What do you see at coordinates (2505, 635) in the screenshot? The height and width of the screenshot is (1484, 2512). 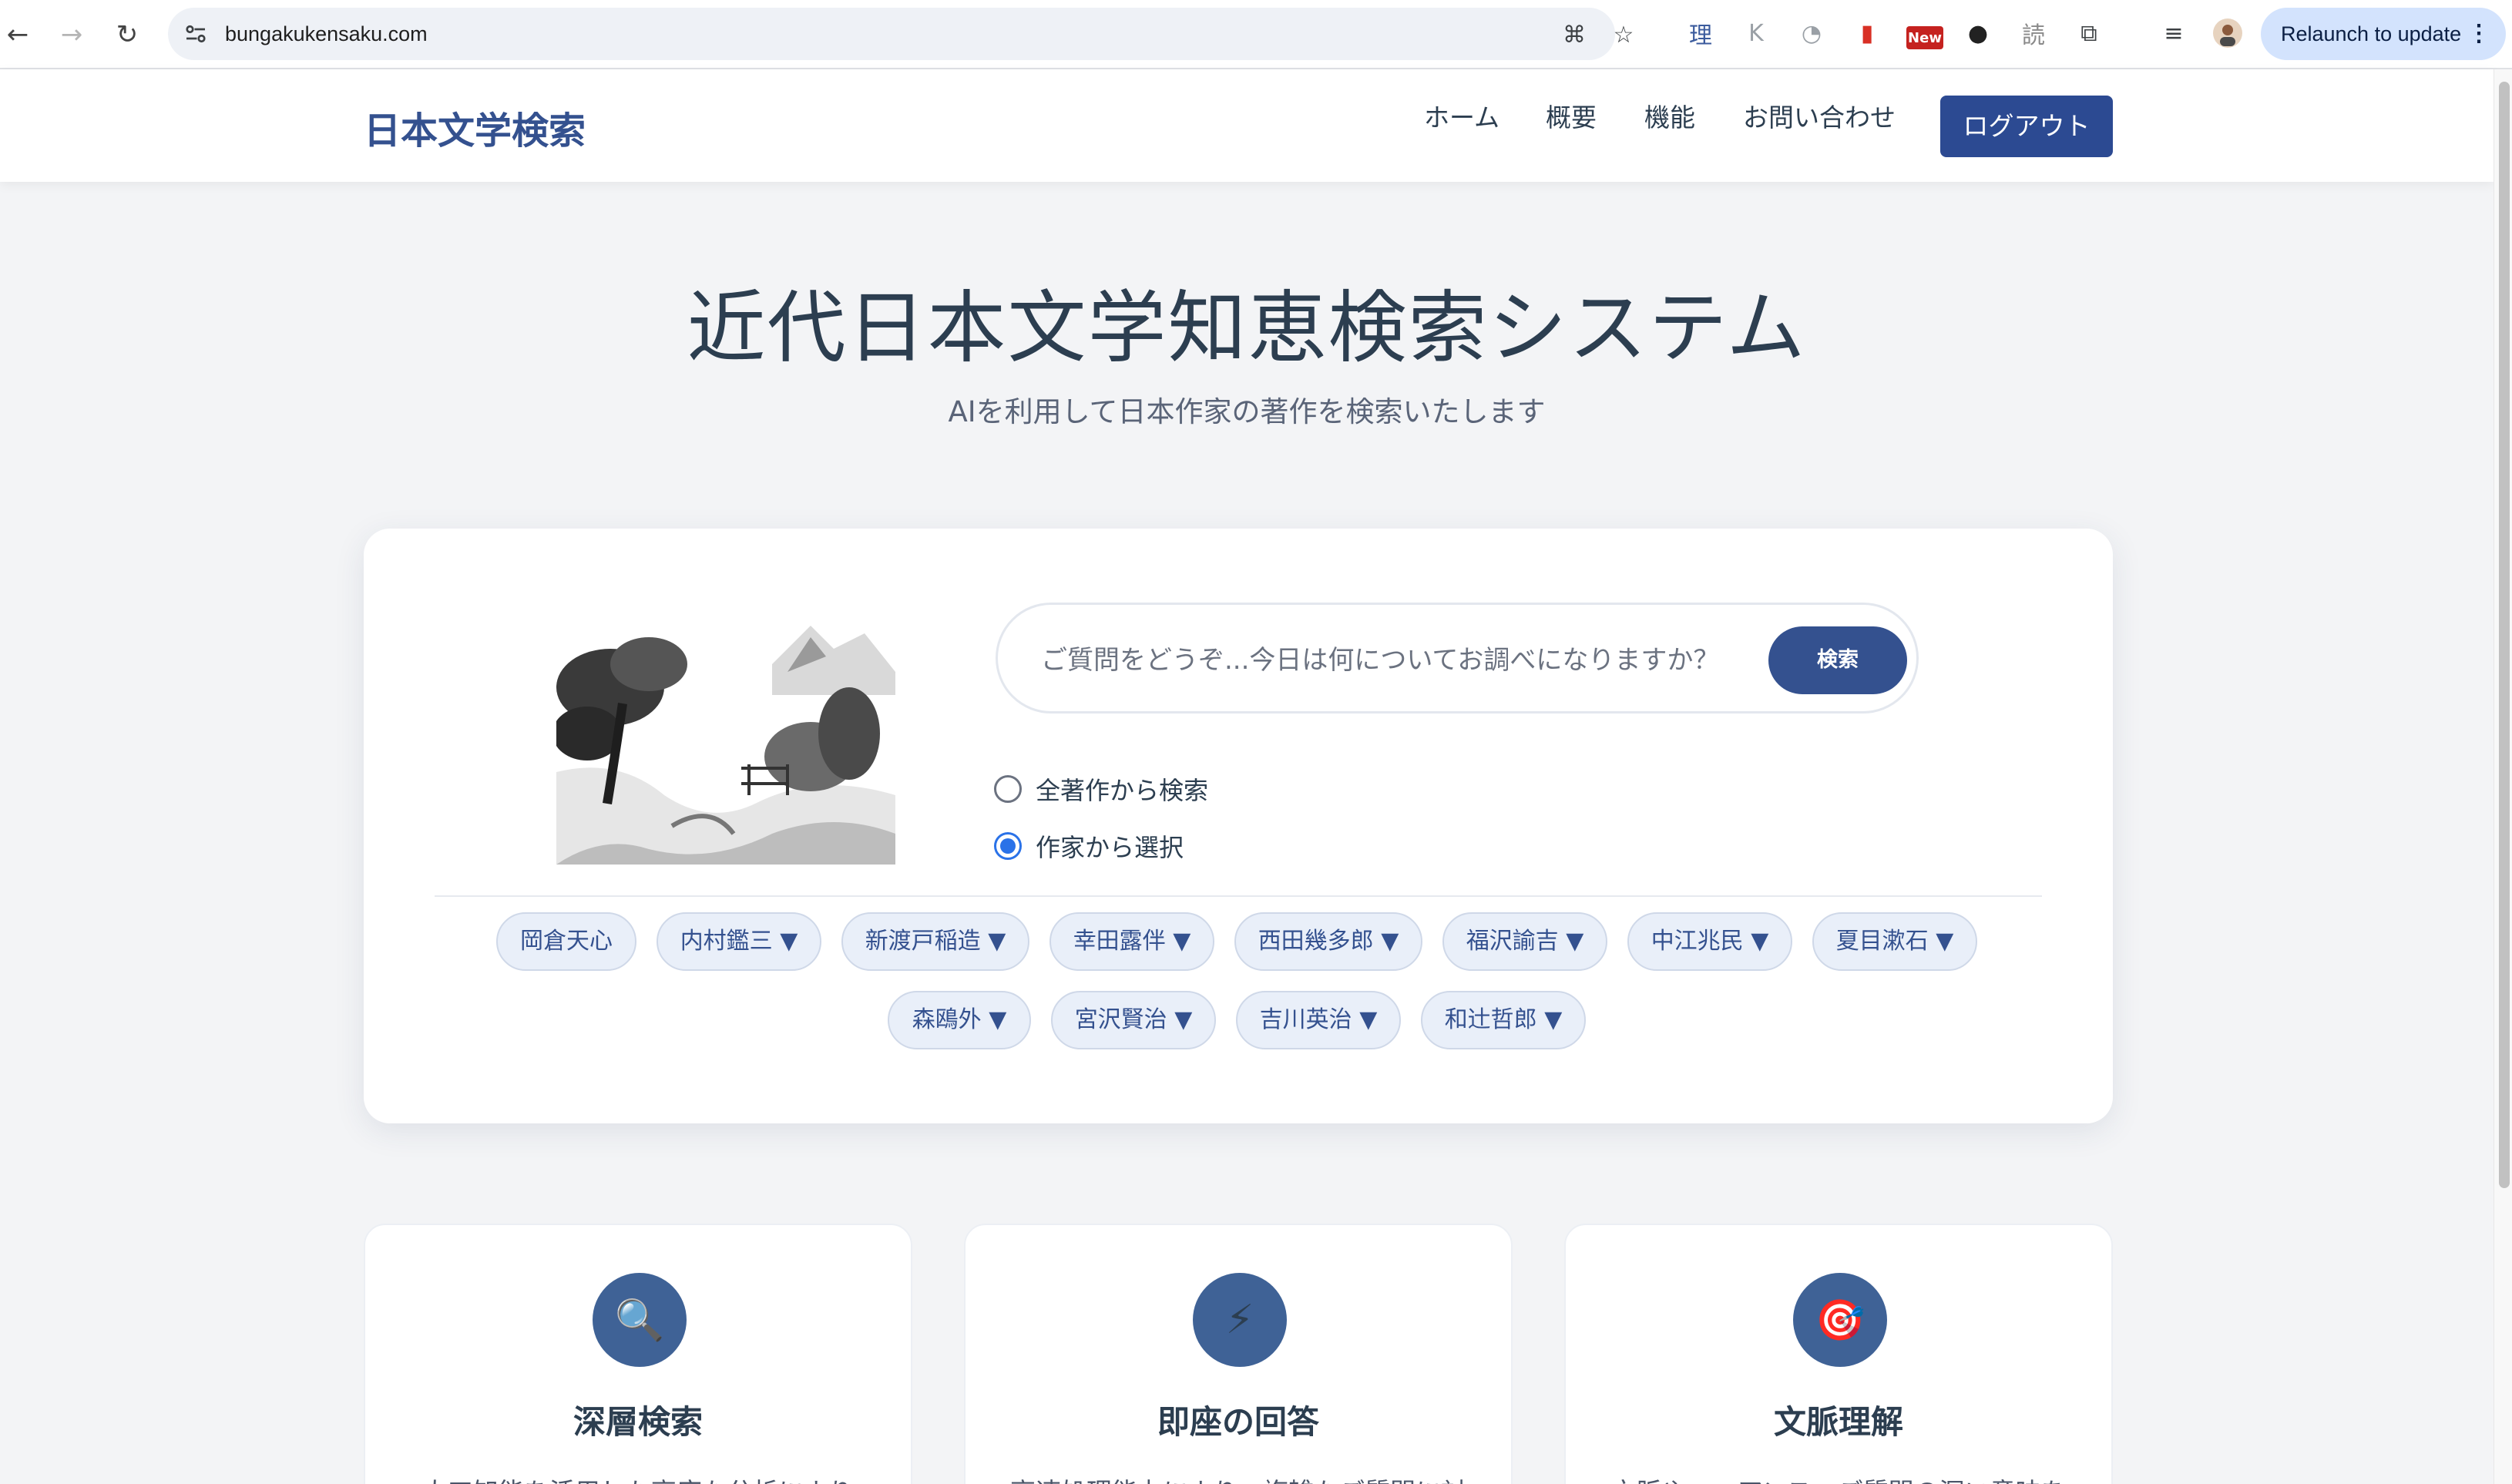 I see `scrollbar-thumb` at bounding box center [2505, 635].